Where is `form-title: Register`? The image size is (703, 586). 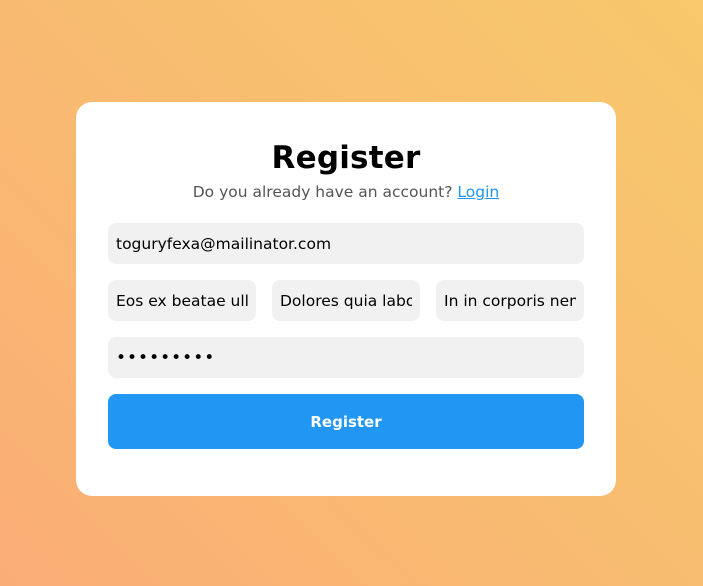
form-title: Register is located at coordinates (346, 158).